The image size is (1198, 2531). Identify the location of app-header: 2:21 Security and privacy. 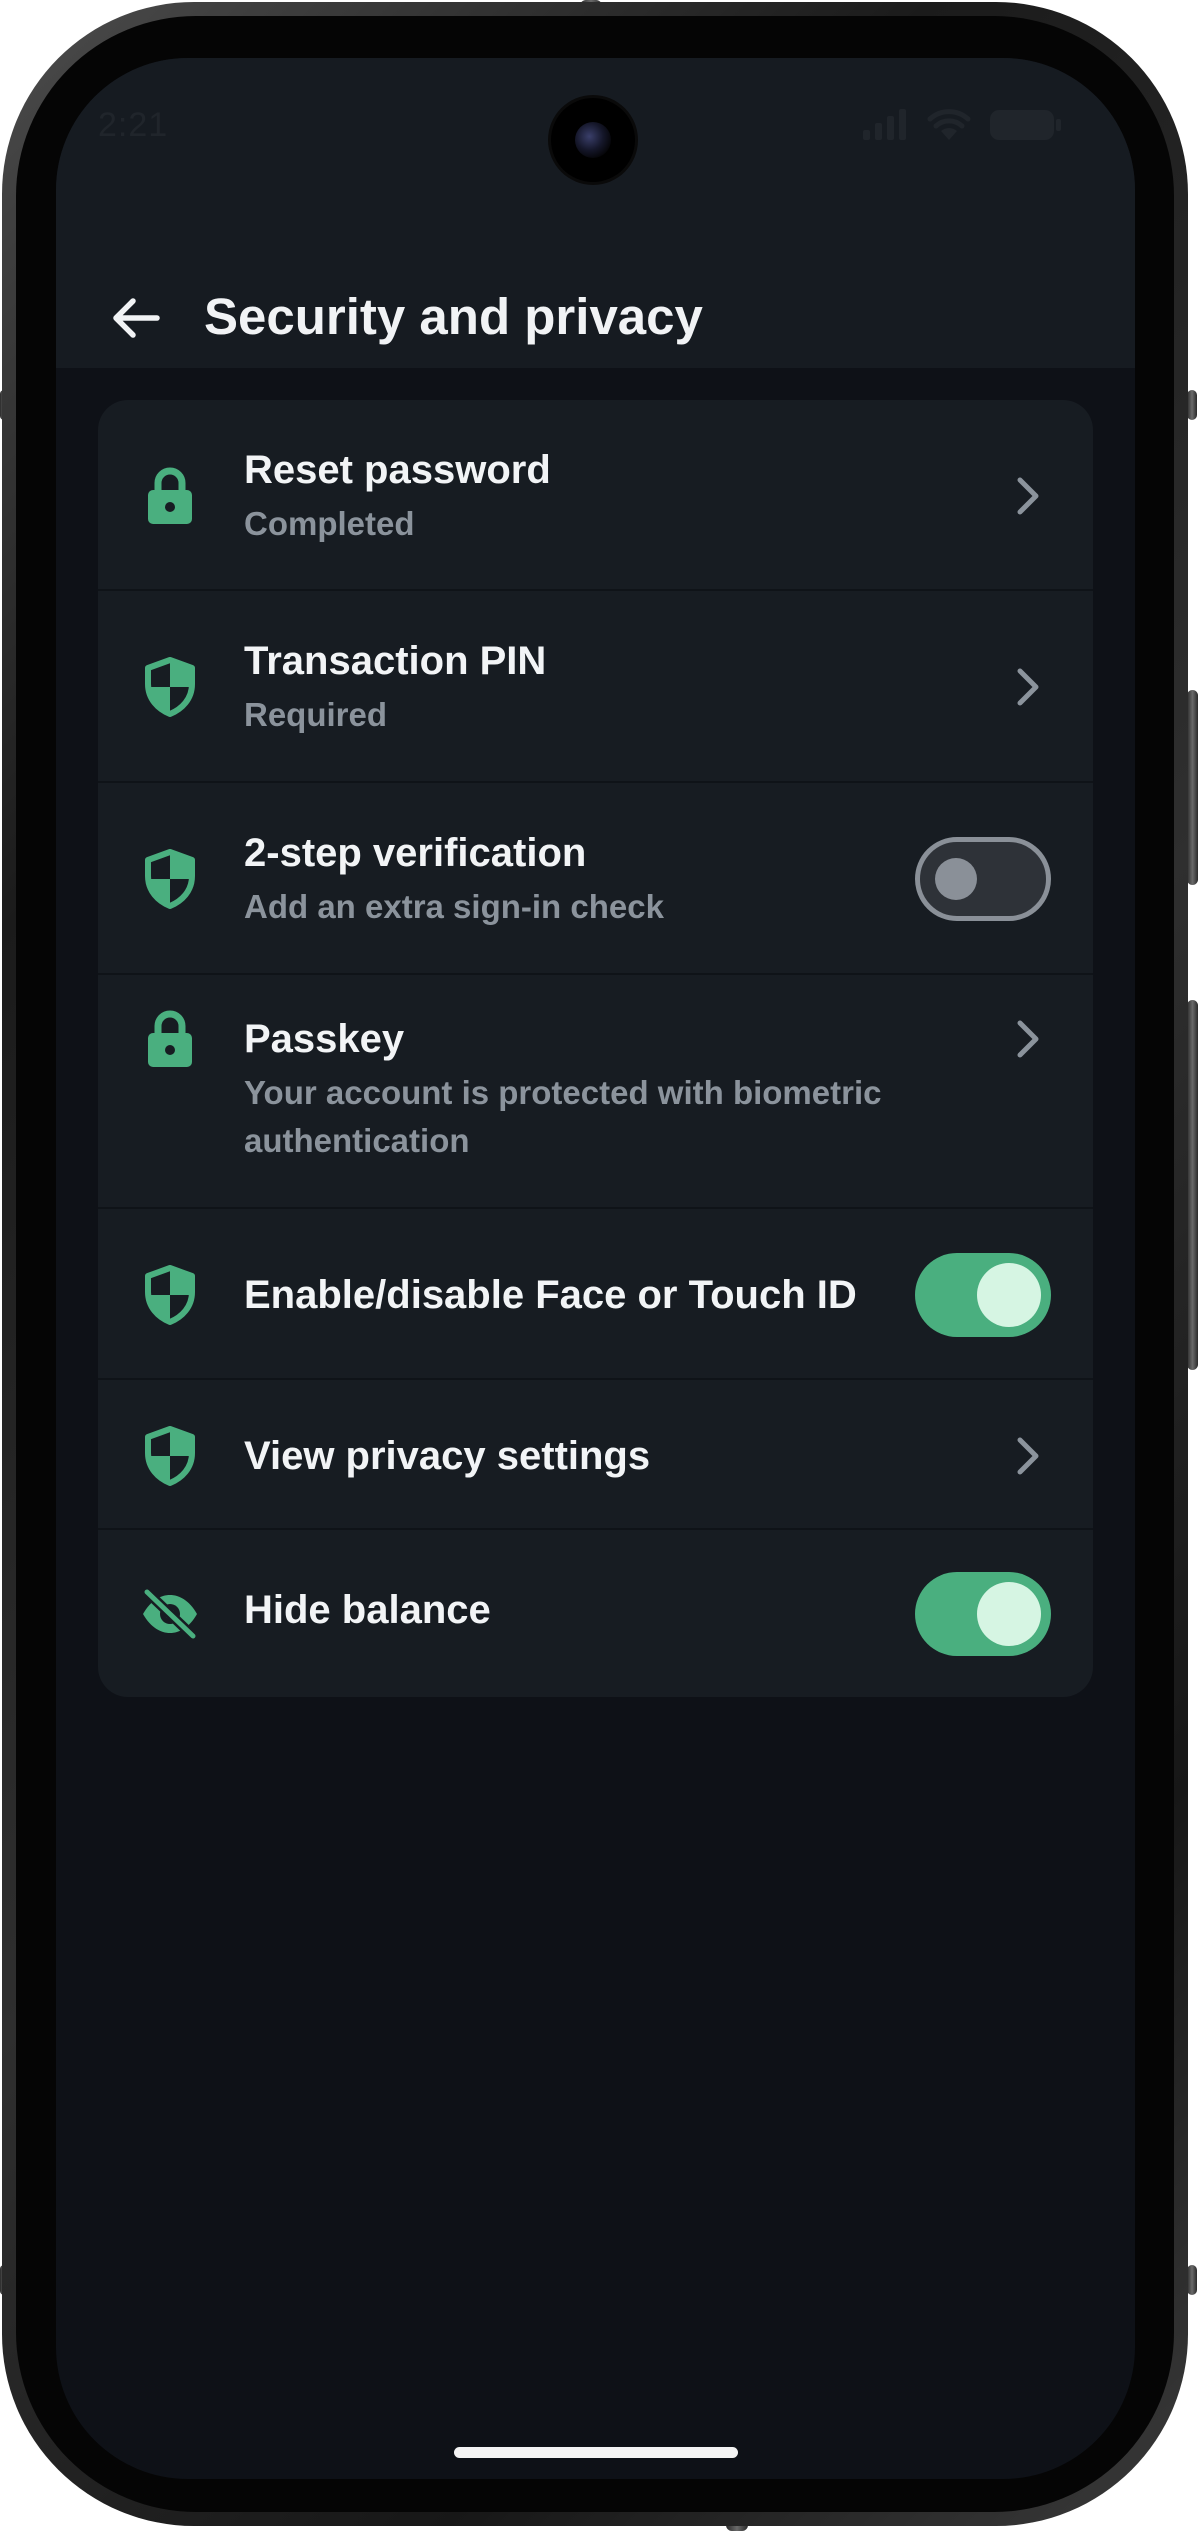
(595, 213).